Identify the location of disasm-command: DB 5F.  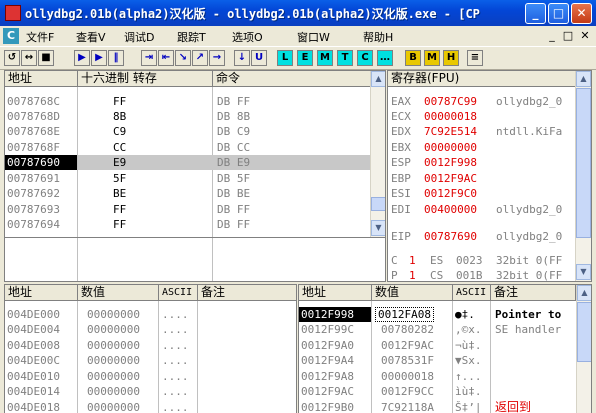
(233, 178).